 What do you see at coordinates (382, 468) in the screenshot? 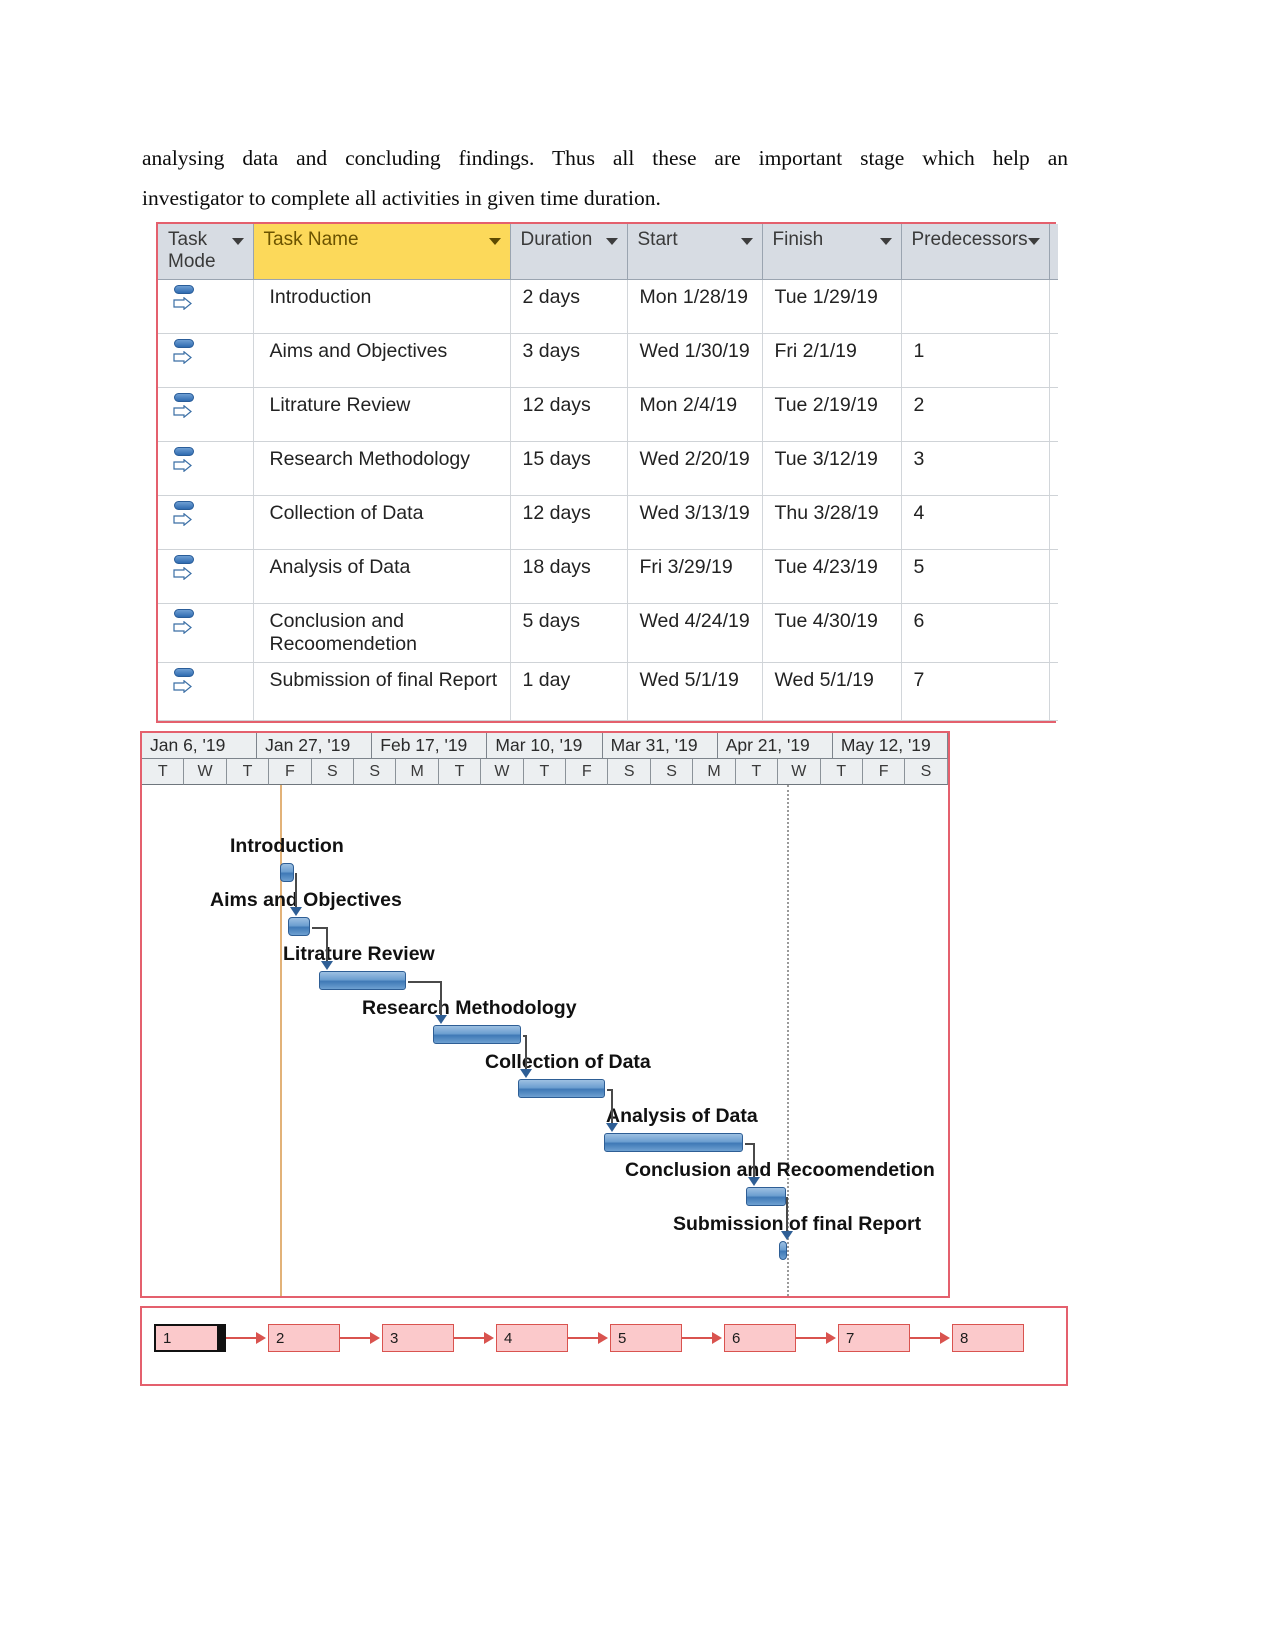
I see `cell-task-name: Research Methodology` at bounding box center [382, 468].